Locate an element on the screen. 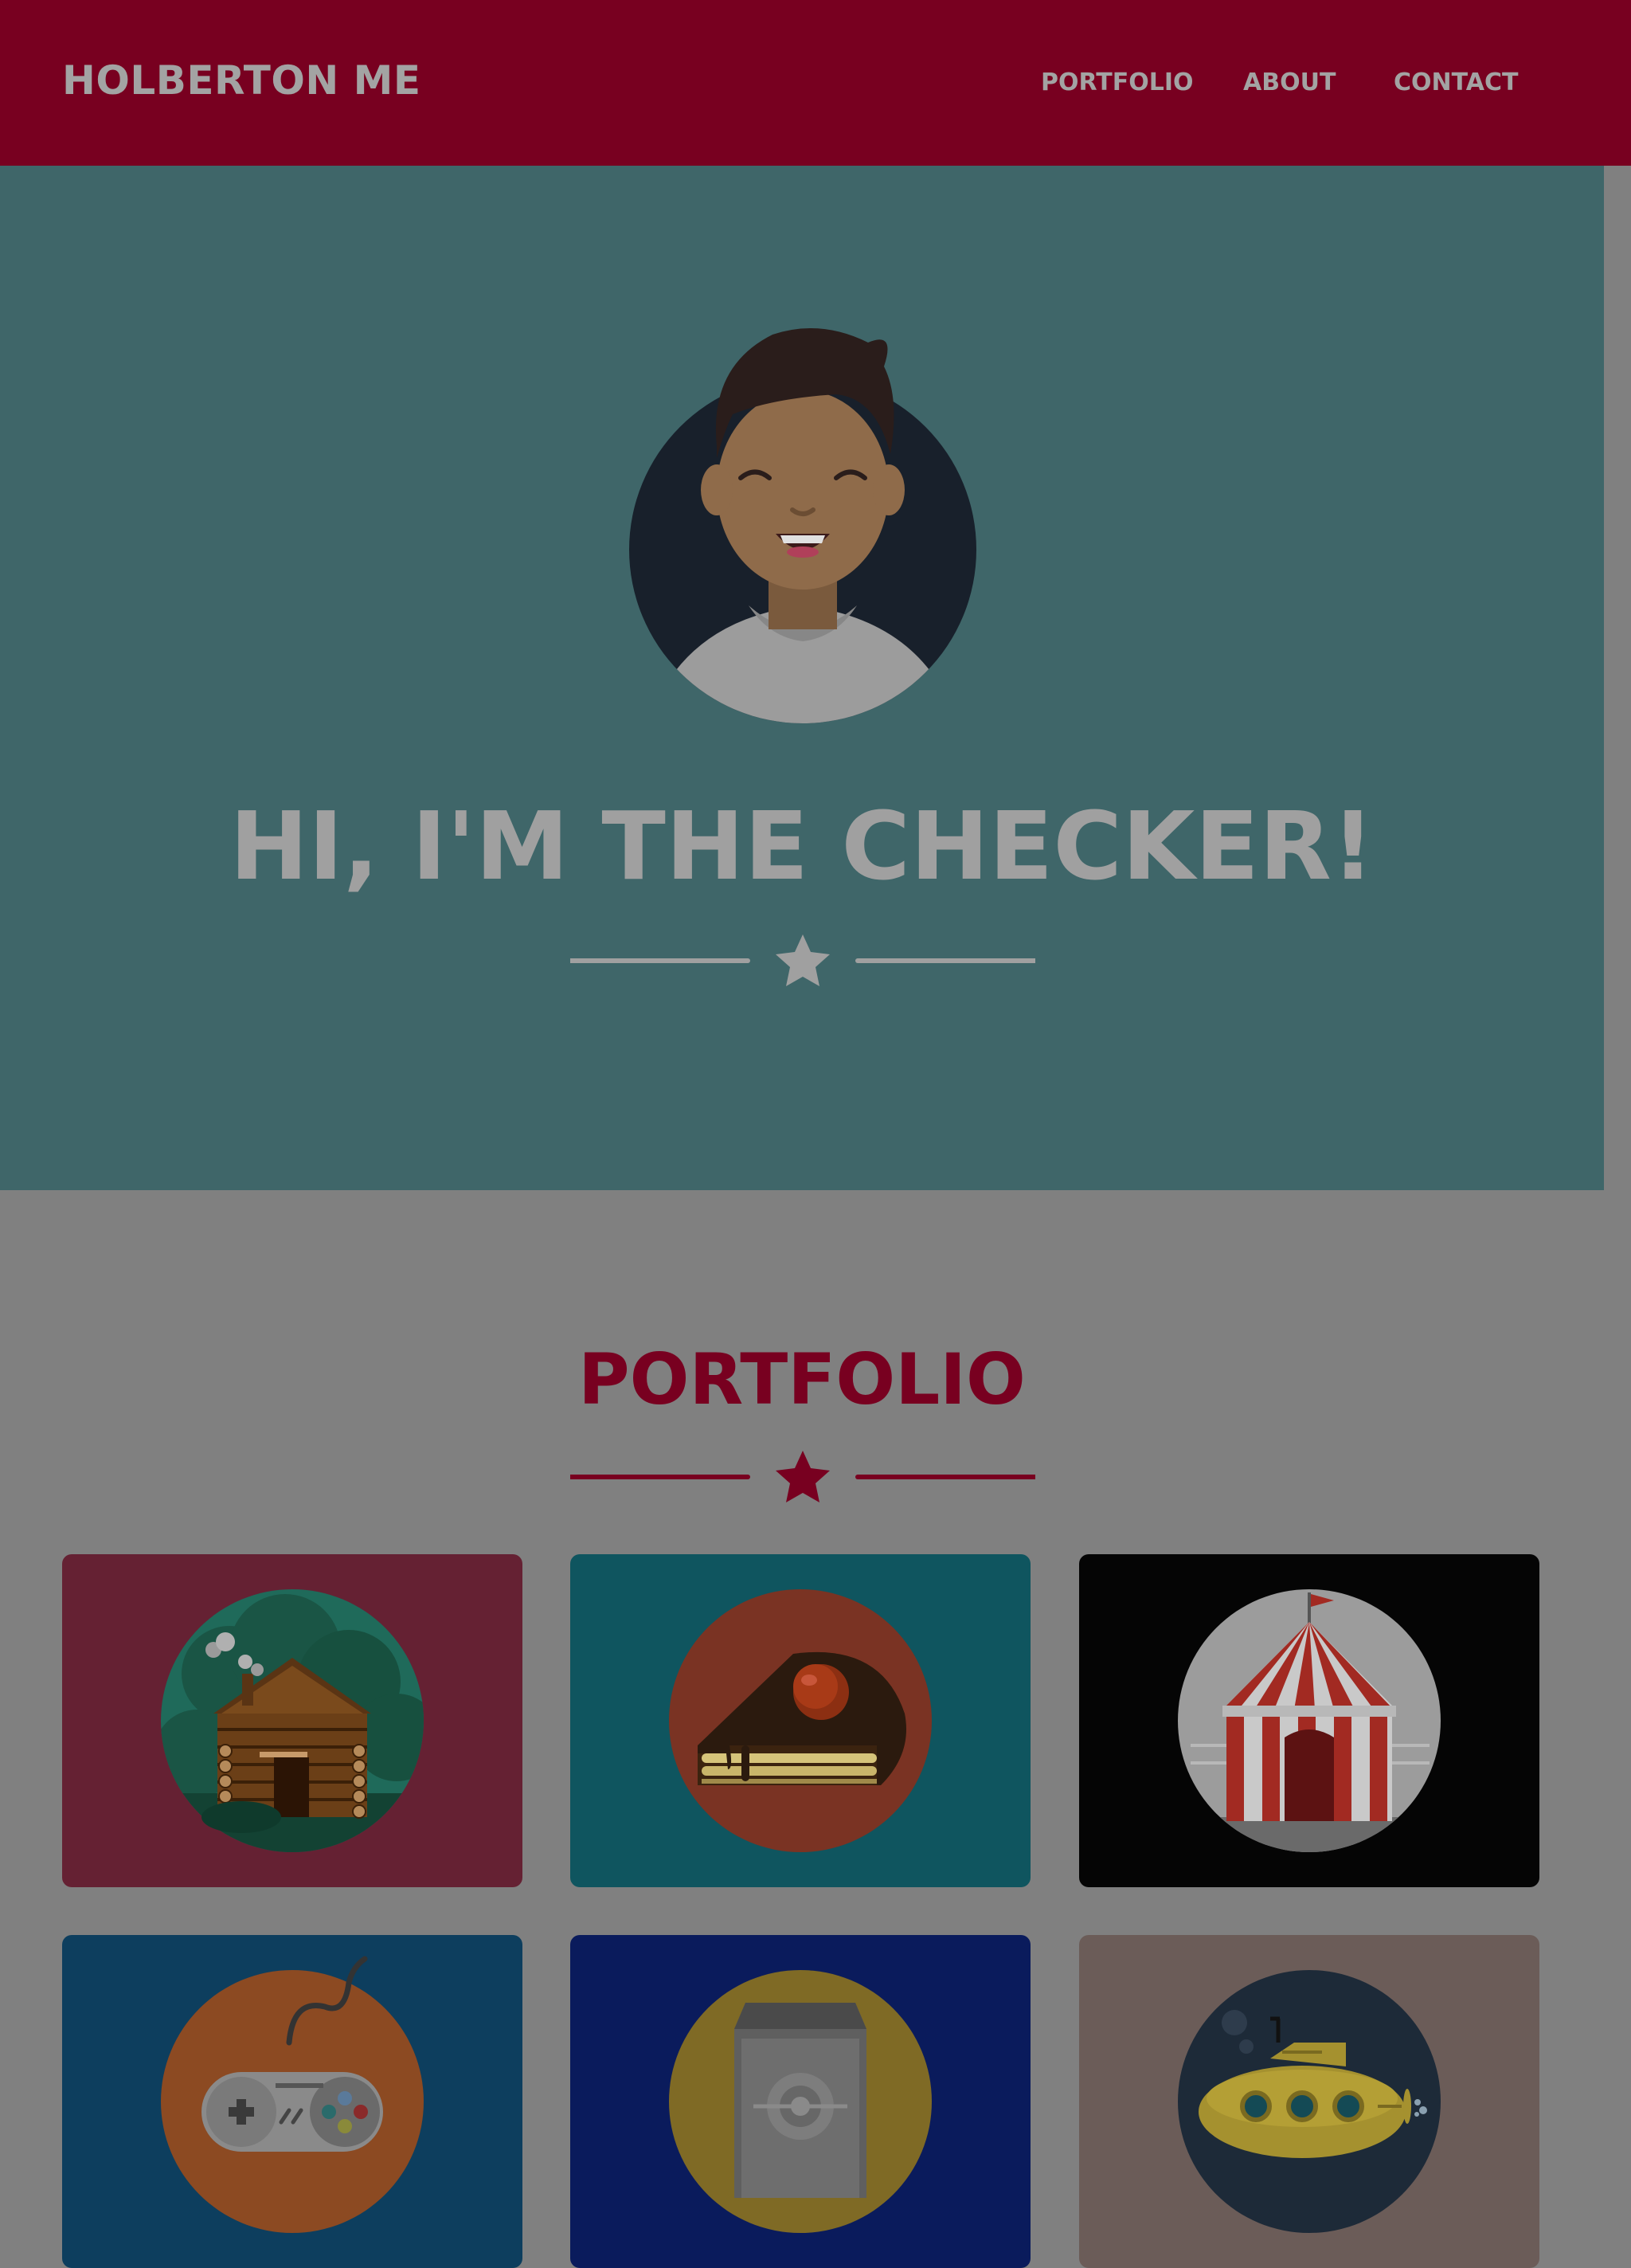 The width and height of the screenshot is (1631, 2268). portfolio-item-submarine is located at coordinates (1309, 2101).